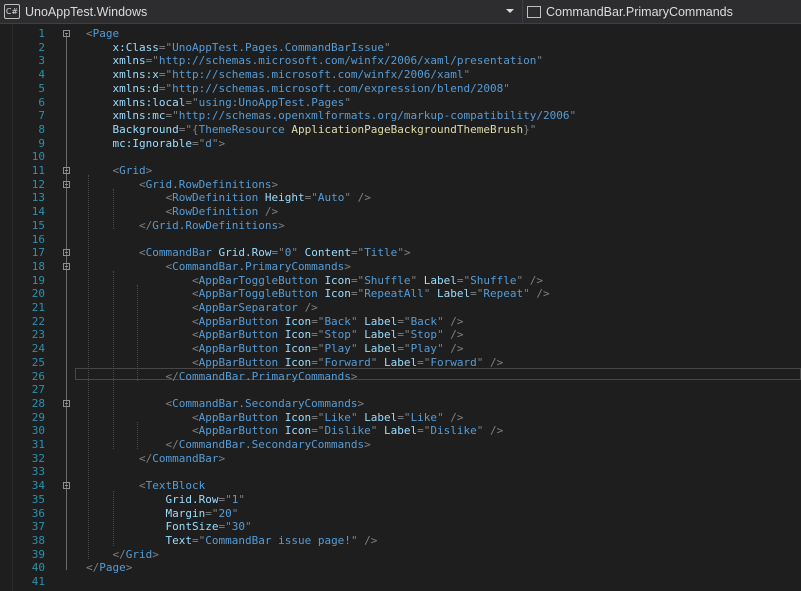 The height and width of the screenshot is (591, 801). Describe the element at coordinates (406, 240) in the screenshot. I see `code-line: 16` at that location.